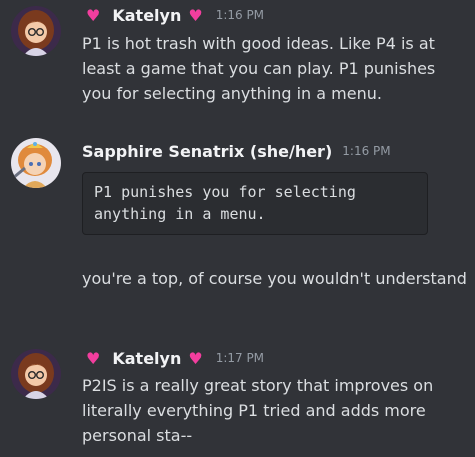 This screenshot has height=457, width=475. What do you see at coordinates (207, 151) in the screenshot?
I see `author-name: Sapphire Senatrix (she/her)` at bounding box center [207, 151].